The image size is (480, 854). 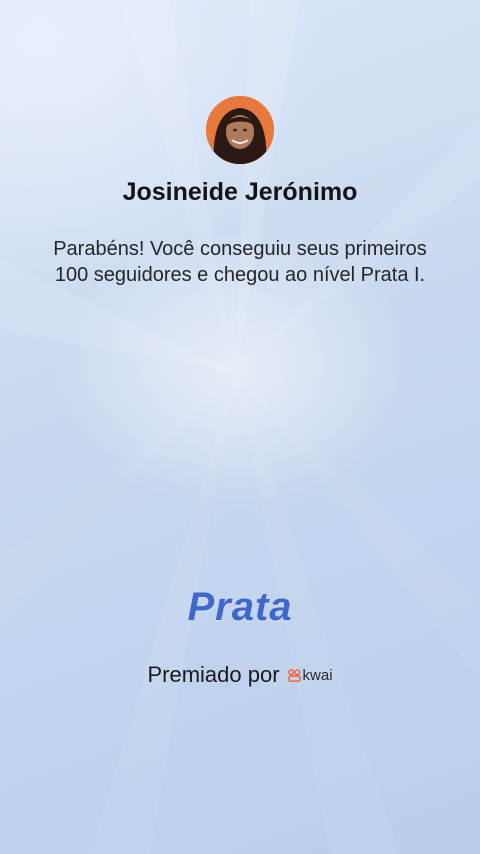 I want to click on kwai-logo-icon, so click(x=294, y=675).